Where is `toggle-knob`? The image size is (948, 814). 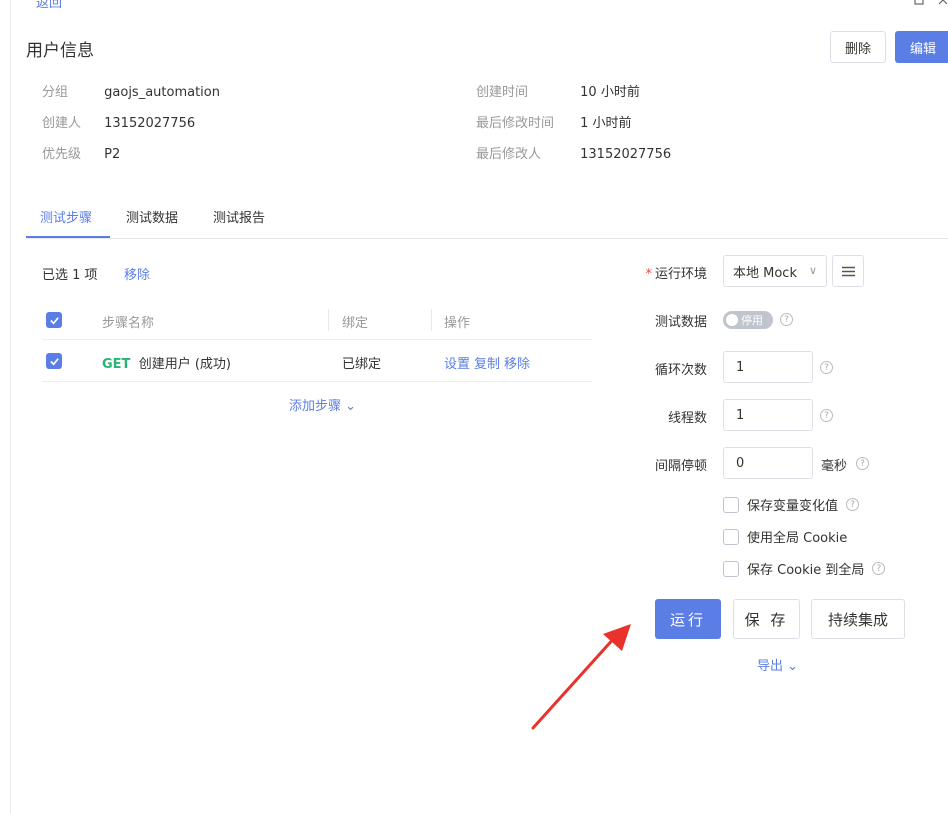
toggle-knob is located at coordinates (732, 320).